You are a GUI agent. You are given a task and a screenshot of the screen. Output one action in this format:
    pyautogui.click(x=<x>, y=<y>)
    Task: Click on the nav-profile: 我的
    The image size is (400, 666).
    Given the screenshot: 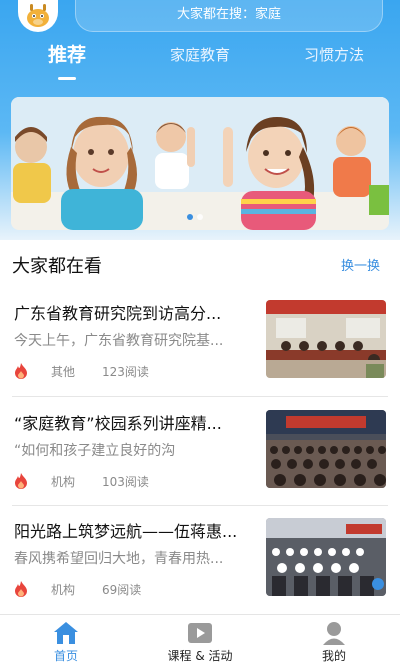 What is the action you would take?
    pyautogui.click(x=334, y=640)
    